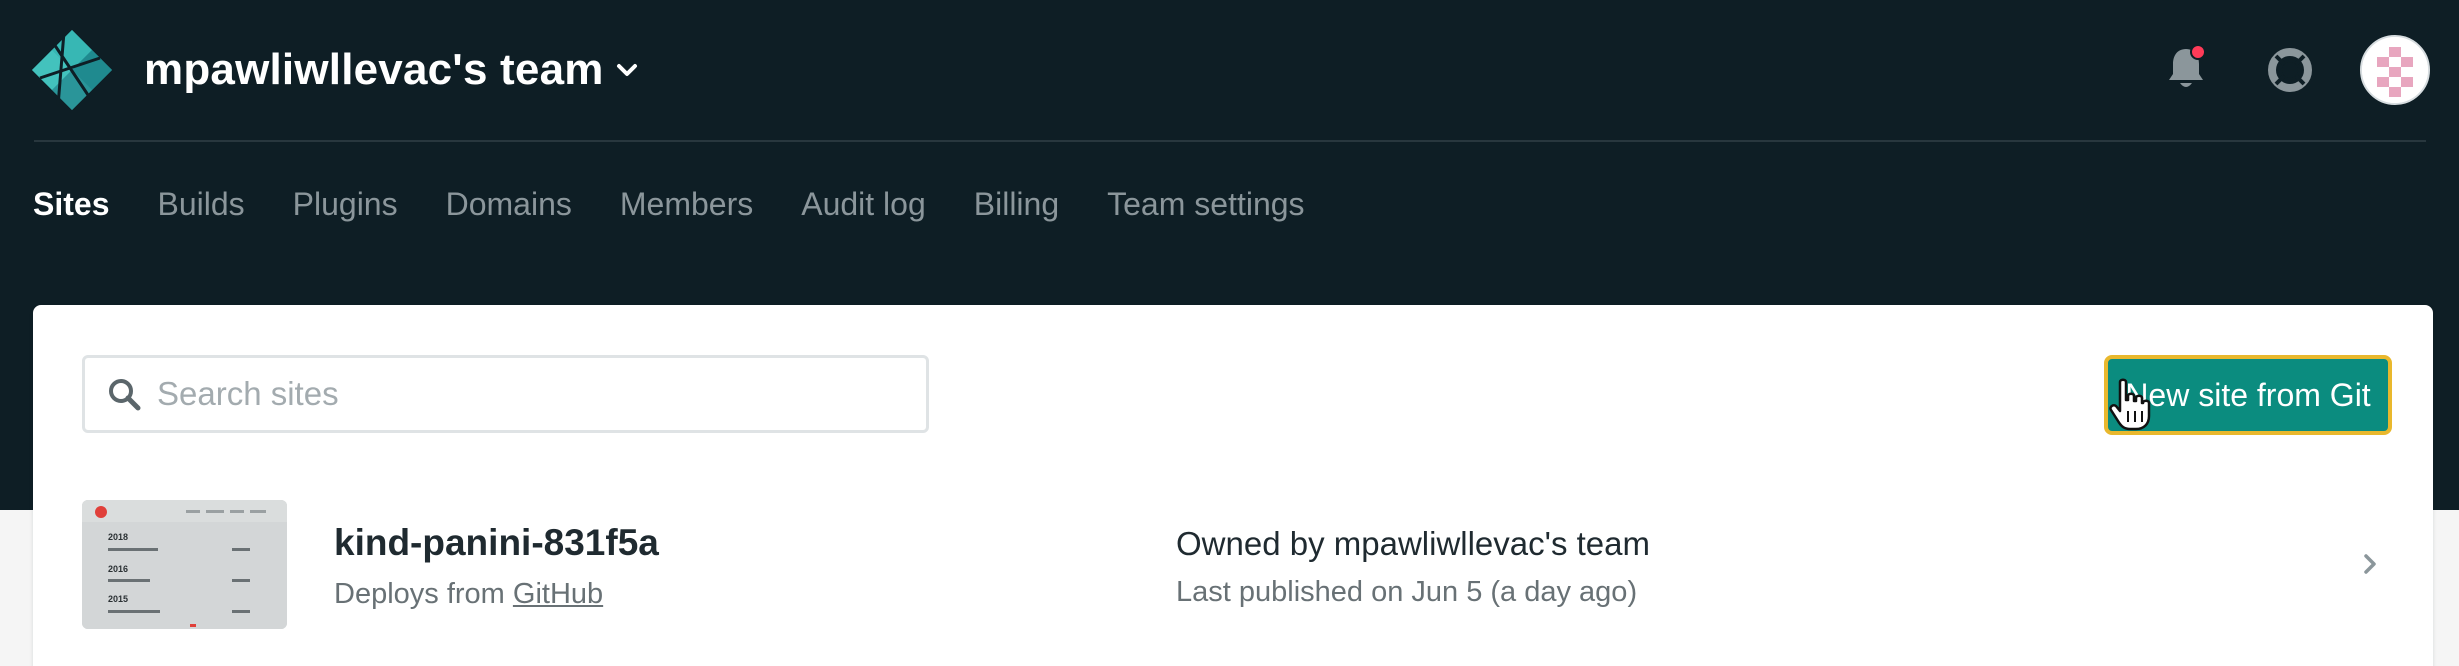 The width and height of the screenshot is (2459, 666). I want to click on tab-team-settings: Team settings, so click(1205, 204).